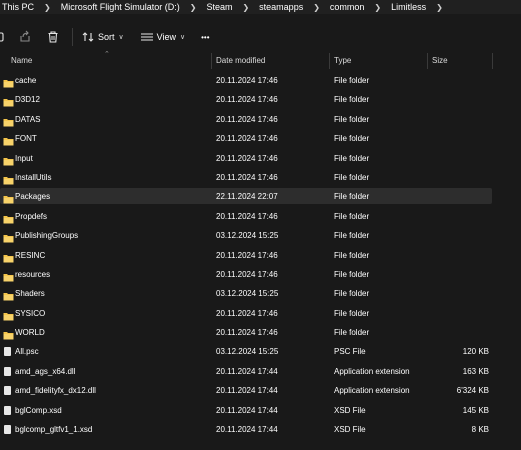 The height and width of the screenshot is (450, 521). Describe the element at coordinates (162, 37) in the screenshot. I see `view-button: View ∨` at that location.